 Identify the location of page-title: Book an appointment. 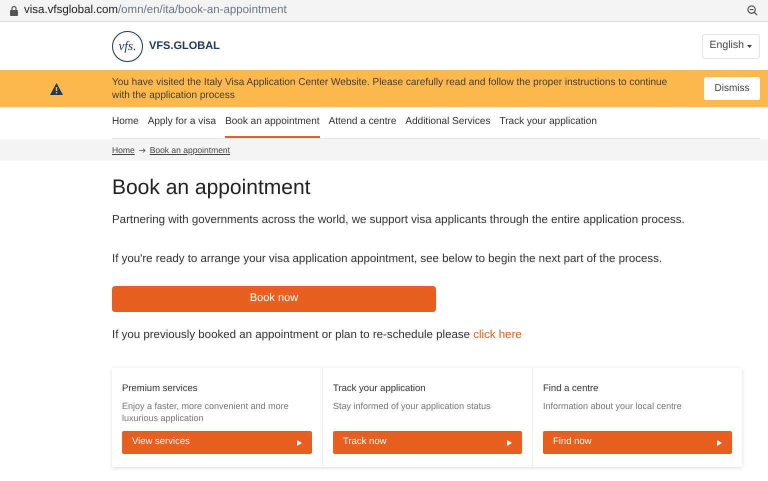
(212, 188).